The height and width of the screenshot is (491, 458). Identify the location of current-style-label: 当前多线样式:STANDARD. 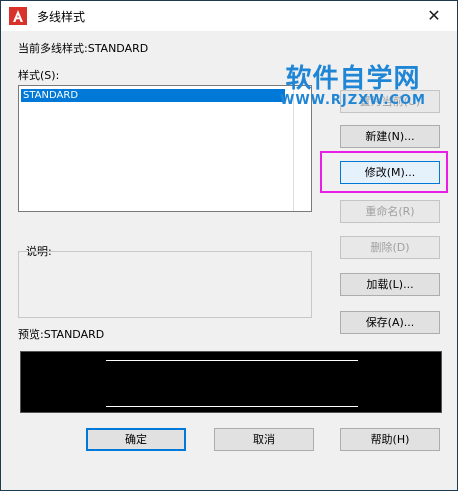
(83, 48).